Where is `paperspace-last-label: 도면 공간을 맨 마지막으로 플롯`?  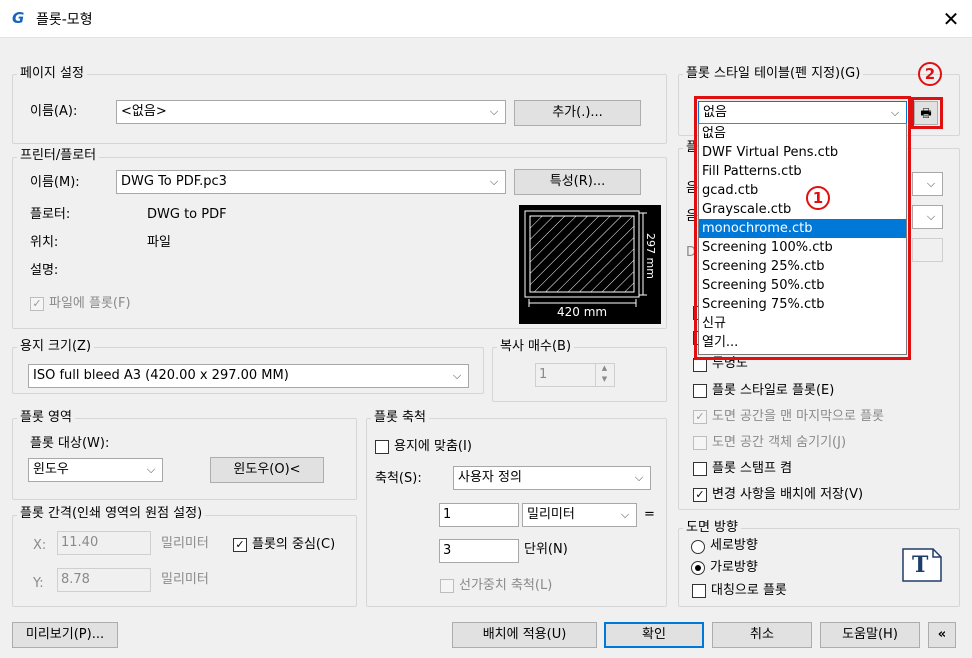 paperspace-last-label: 도면 공간을 맨 마지막으로 플롯 is located at coordinates (798, 416).